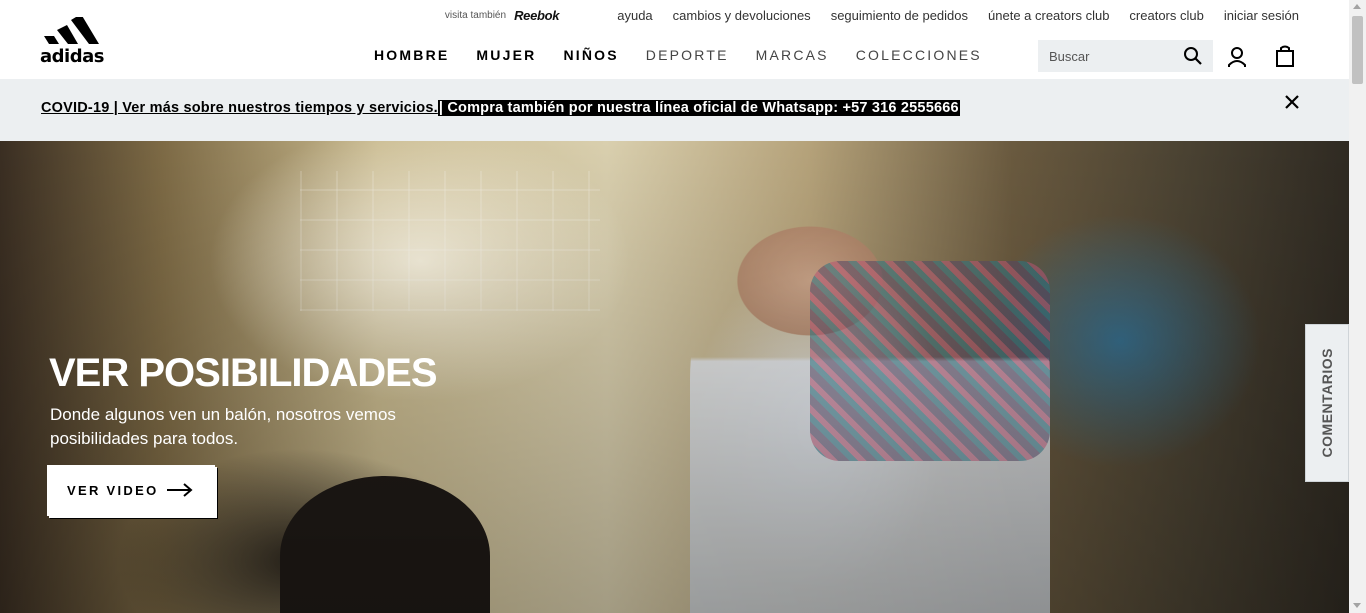  Describe the element at coordinates (687, 55) in the screenshot. I see `nav-item-deporte: DEPORTE` at that location.